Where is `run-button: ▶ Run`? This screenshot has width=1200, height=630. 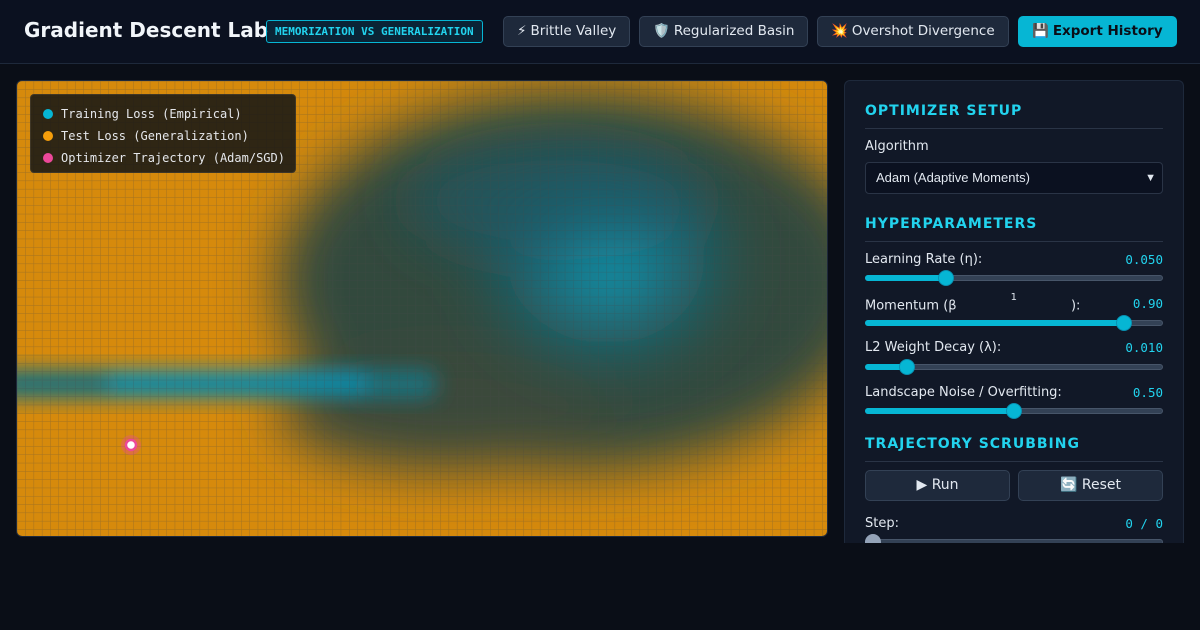 run-button: ▶ Run is located at coordinates (937, 485).